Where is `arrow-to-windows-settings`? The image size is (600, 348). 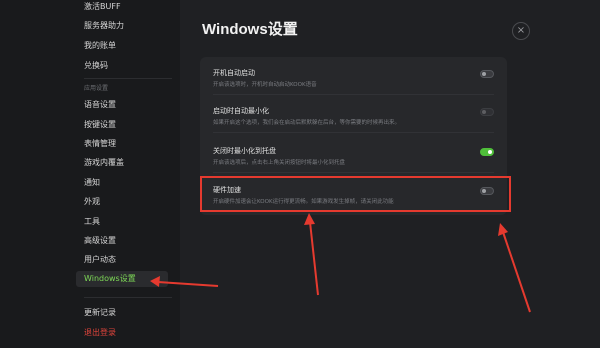
arrow-to-windows-settings is located at coordinates (188, 284).